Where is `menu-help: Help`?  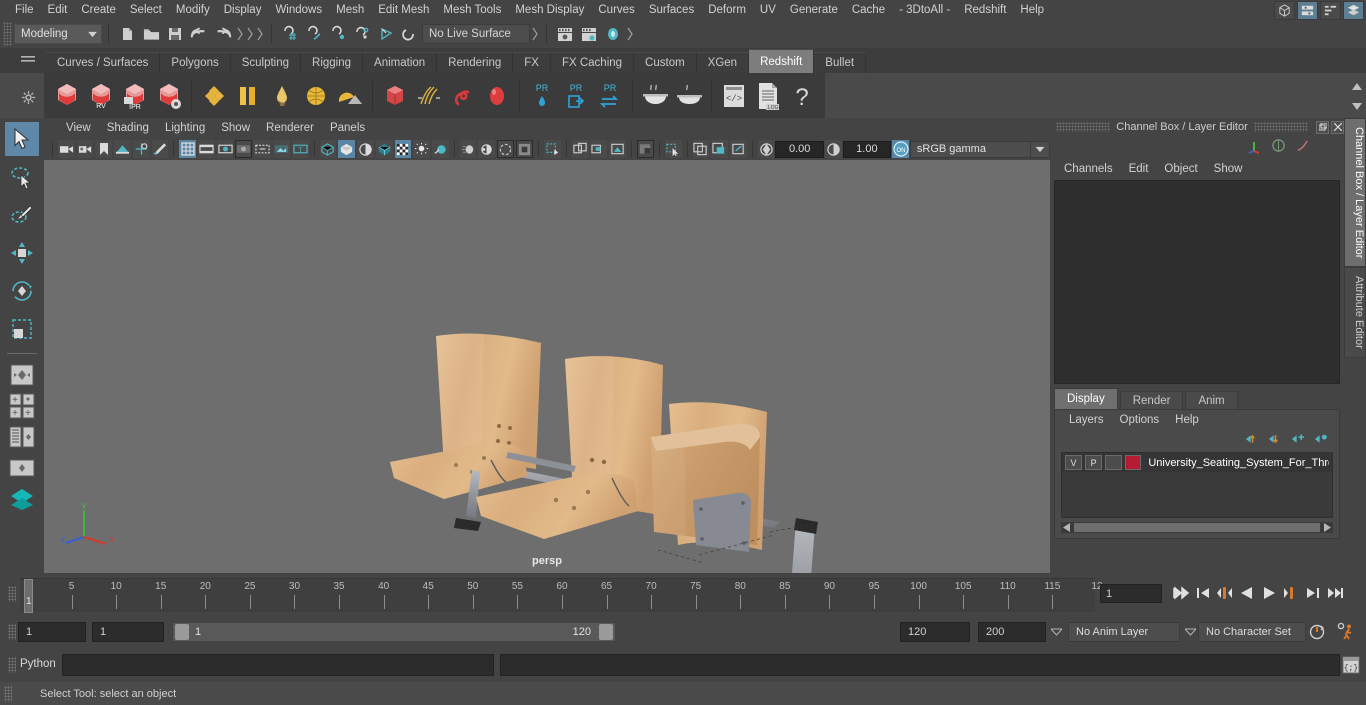
menu-help: Help is located at coordinates (1032, 10).